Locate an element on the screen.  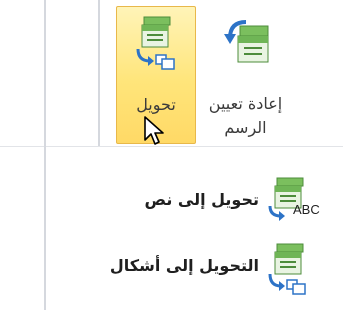
menu-divider is located at coordinates (171, 146).